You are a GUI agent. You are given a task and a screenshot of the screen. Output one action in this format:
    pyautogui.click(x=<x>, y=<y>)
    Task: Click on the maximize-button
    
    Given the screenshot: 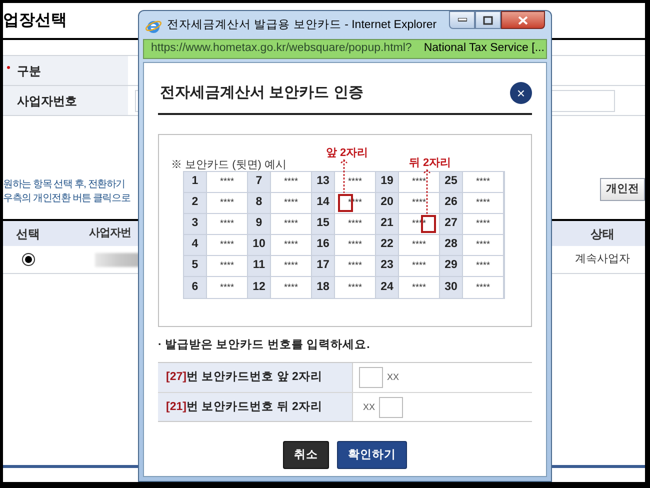 What is the action you would take?
    pyautogui.click(x=488, y=20)
    